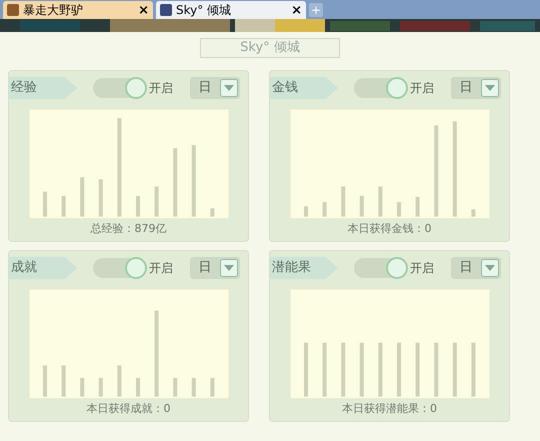  Describe the element at coordinates (128, 228) in the screenshot. I see `summary-text: 总经验：879亿` at that location.